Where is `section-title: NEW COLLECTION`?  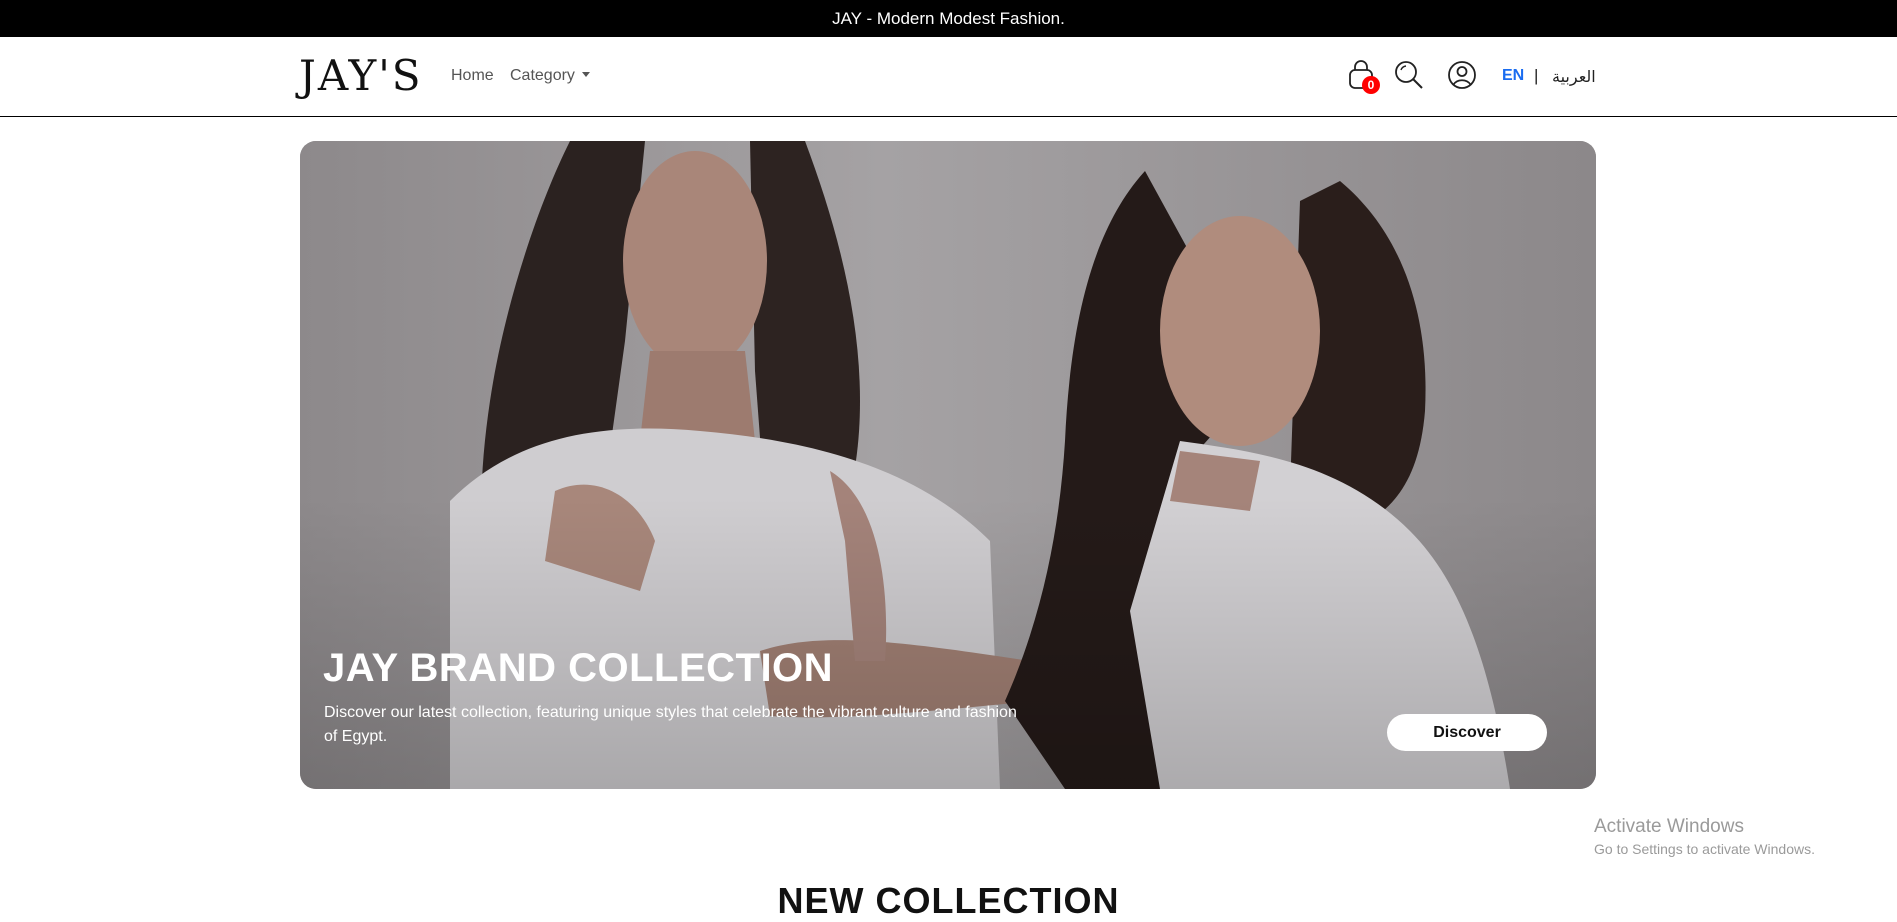 section-title: NEW COLLECTION is located at coordinates (948, 900).